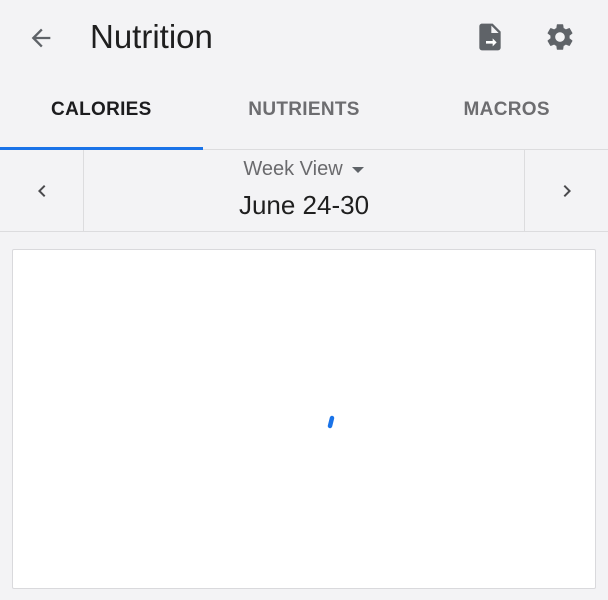  I want to click on caret-down-icon, so click(357, 169).